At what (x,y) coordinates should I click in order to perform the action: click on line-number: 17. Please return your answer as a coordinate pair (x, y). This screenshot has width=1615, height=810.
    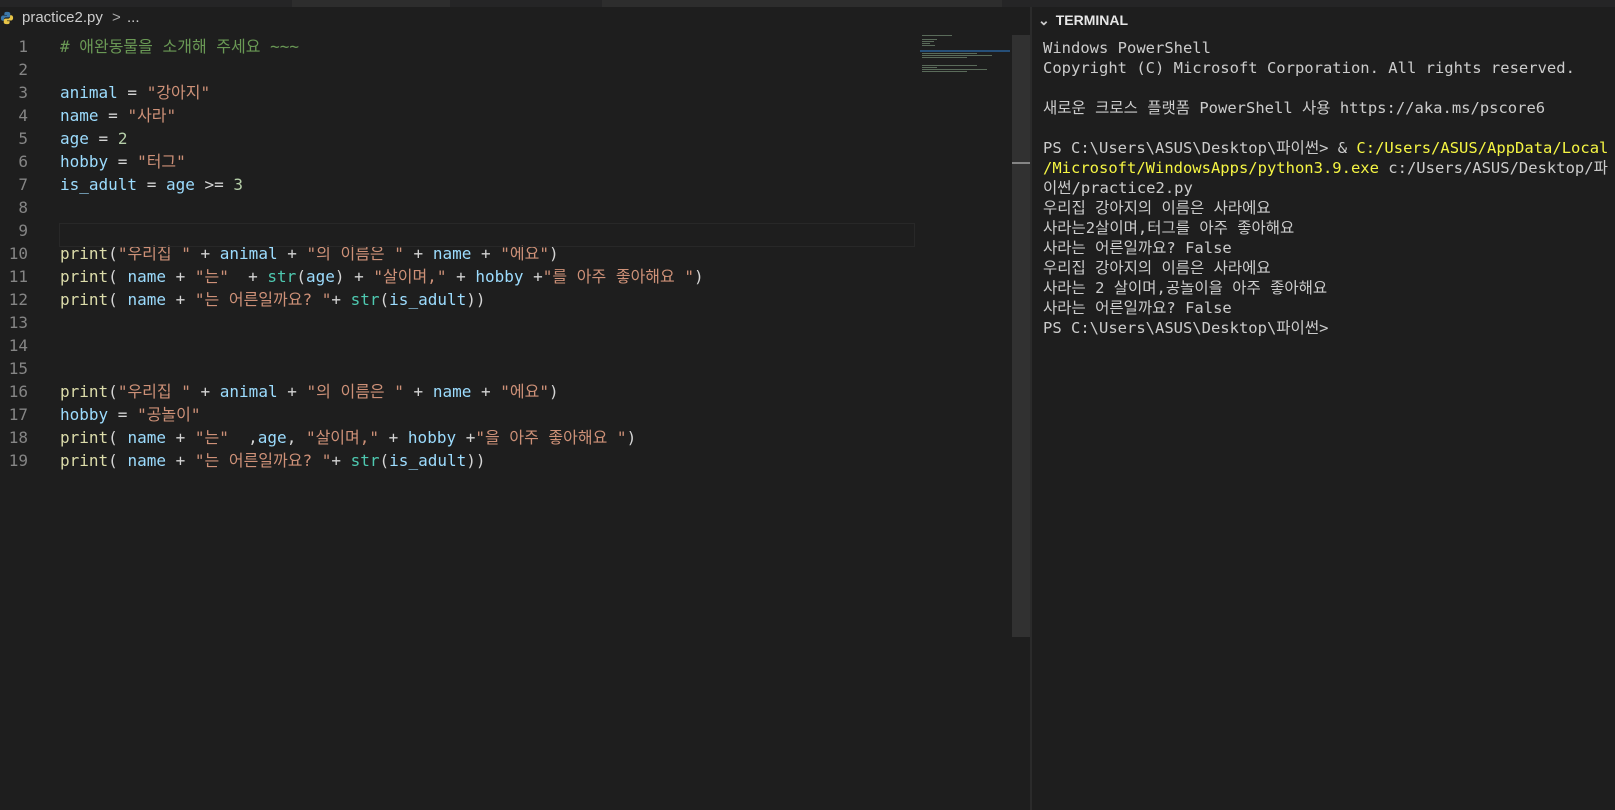
    Looking at the image, I should click on (18, 414).